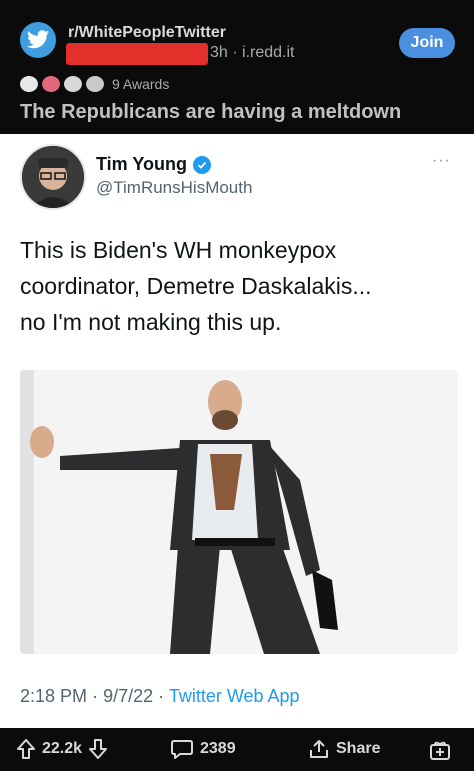 This screenshot has width=474, height=771. Describe the element at coordinates (174, 188) in the screenshot. I see `tweet-author-handle: @TimRunsHisMouth` at that location.